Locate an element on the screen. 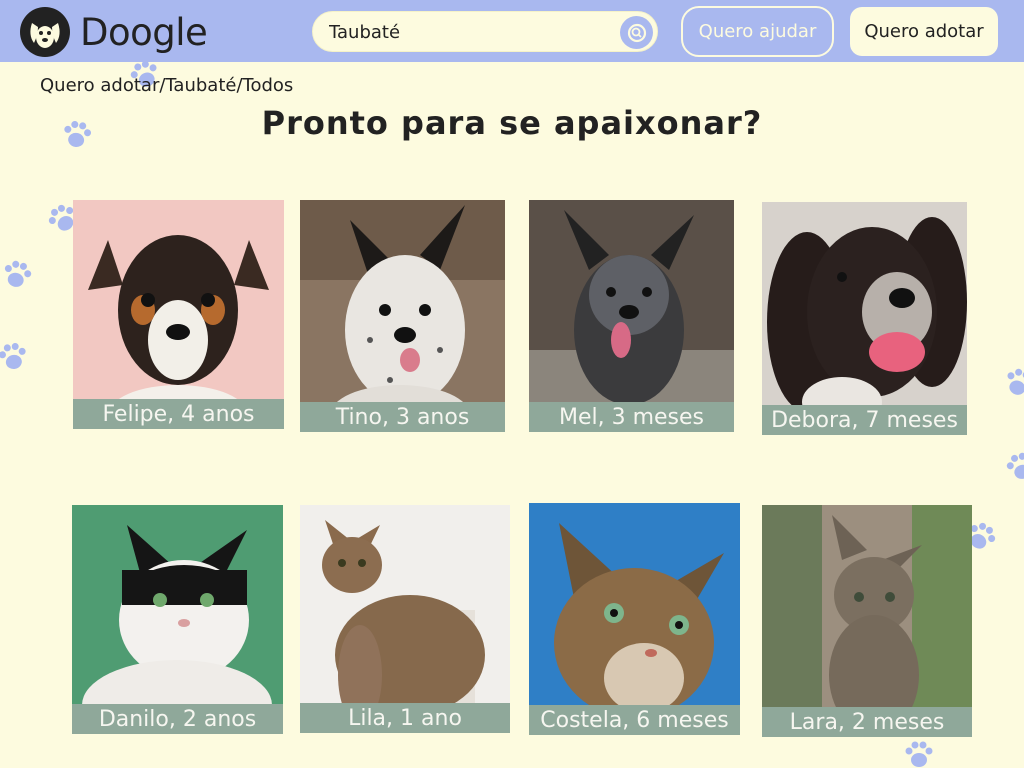 This screenshot has height=768, width=1024. pet-card: Lila, 1 ano is located at coordinates (405, 619).